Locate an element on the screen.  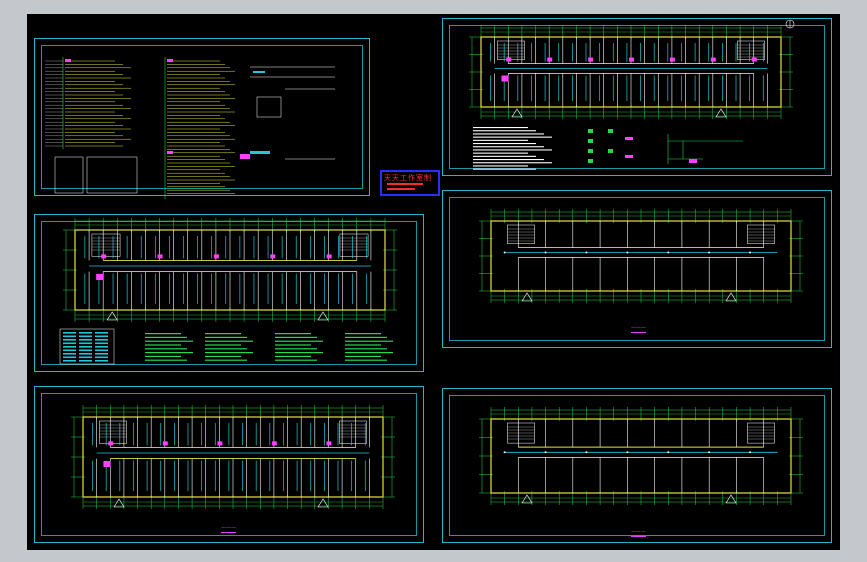
title-stamp-text: 天天工作室制 is located at coordinates (408, 178).